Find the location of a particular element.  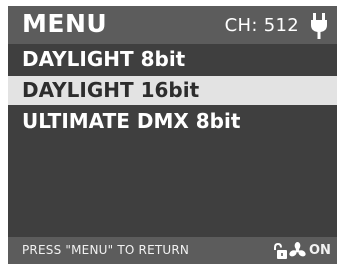

menu-item-daylight-8bit: DAYLIGHT 8bit is located at coordinates (172, 59).